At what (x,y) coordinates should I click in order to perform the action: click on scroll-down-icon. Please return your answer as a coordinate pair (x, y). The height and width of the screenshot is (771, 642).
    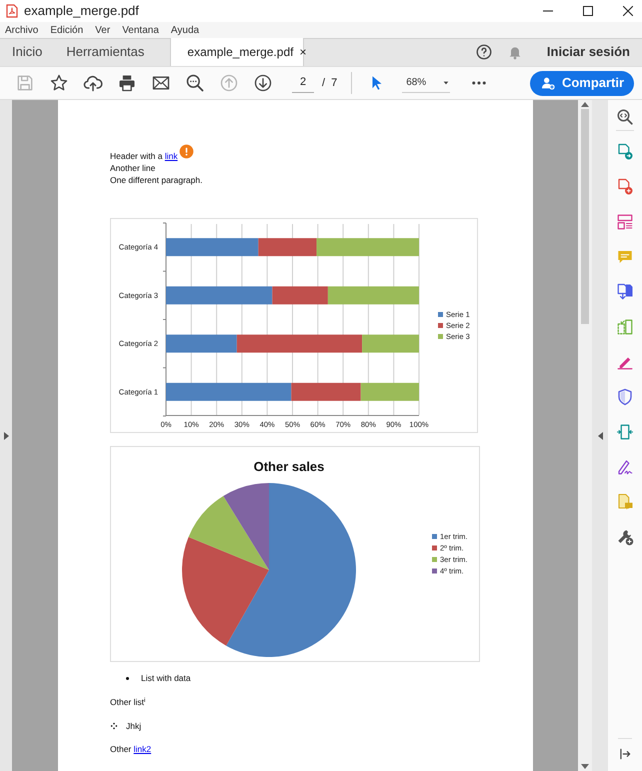
    Looking at the image, I should click on (585, 766).